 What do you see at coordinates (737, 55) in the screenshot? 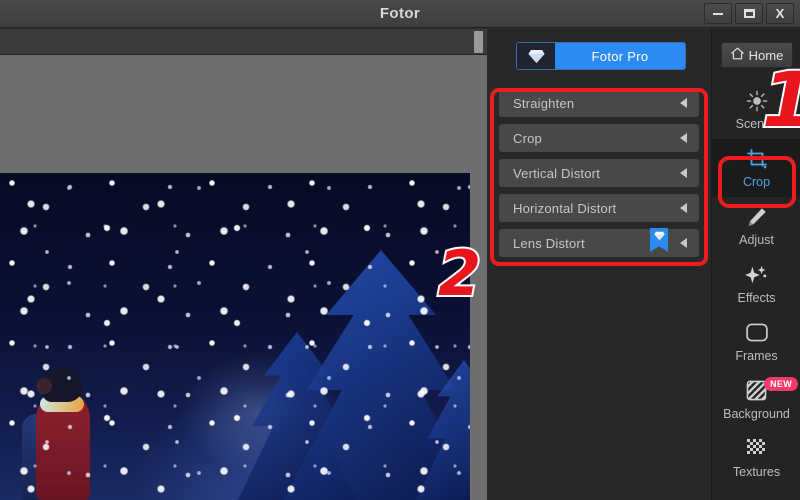
I see `home-icon` at bounding box center [737, 55].